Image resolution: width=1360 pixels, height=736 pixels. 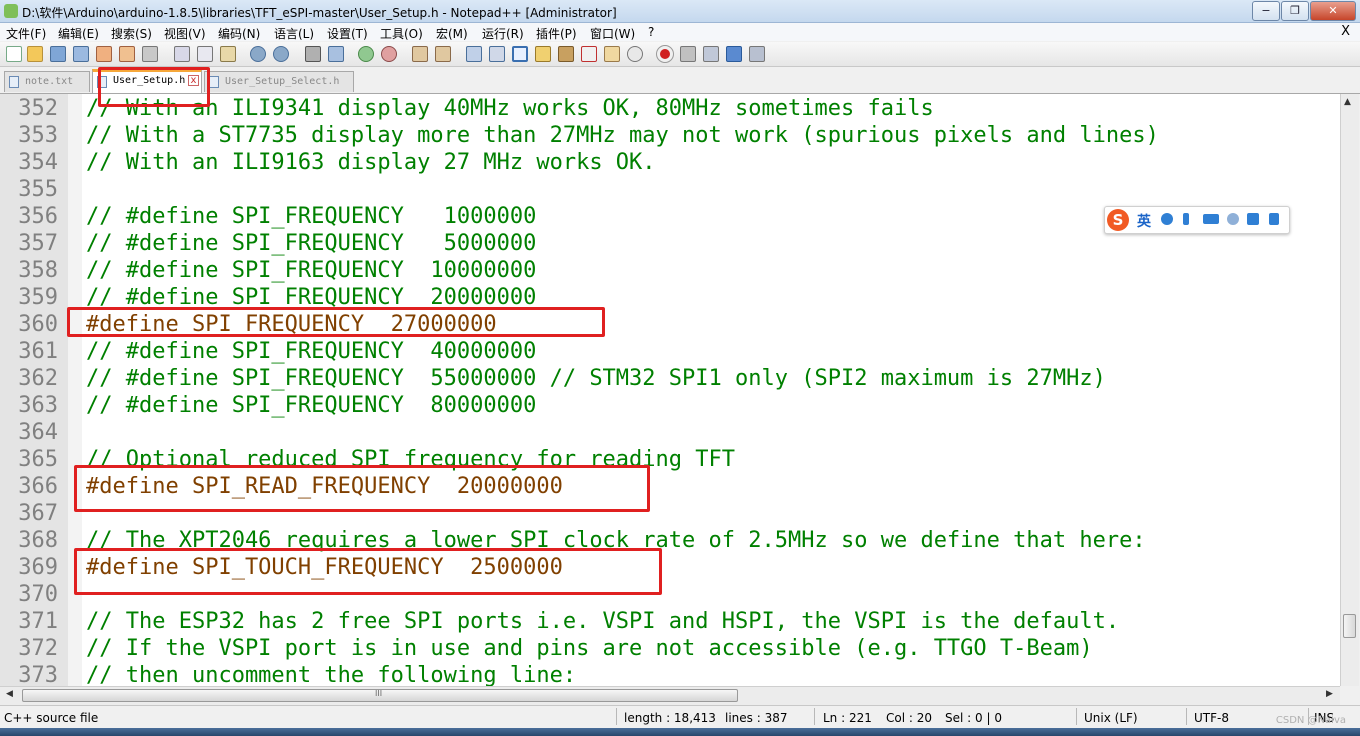 What do you see at coordinates (1349, 390) in the screenshot?
I see `vertical-scrollbar: ▲` at bounding box center [1349, 390].